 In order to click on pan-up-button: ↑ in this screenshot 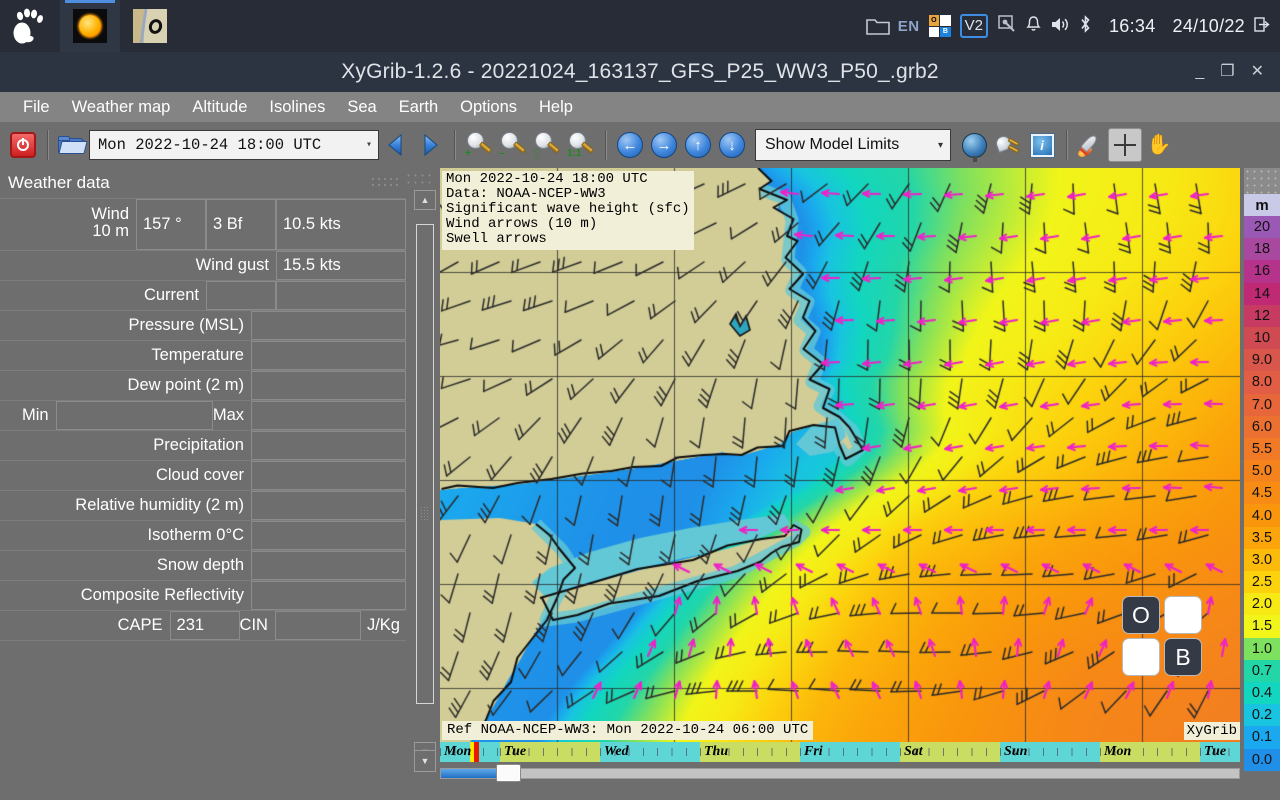, I will do `click(698, 145)`.